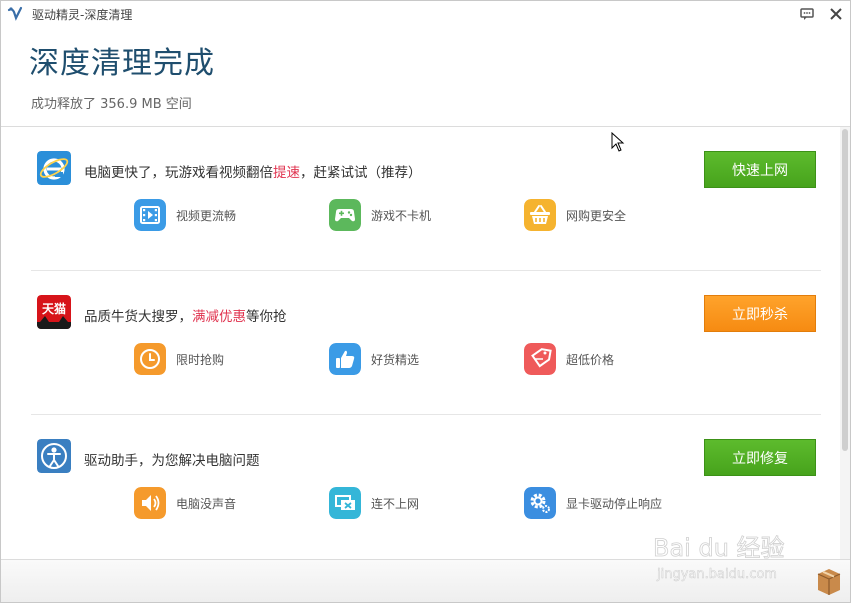 This screenshot has height=603, width=851. What do you see at coordinates (82, 15) in the screenshot?
I see `window-title: 驱动精灵-深度清理` at bounding box center [82, 15].